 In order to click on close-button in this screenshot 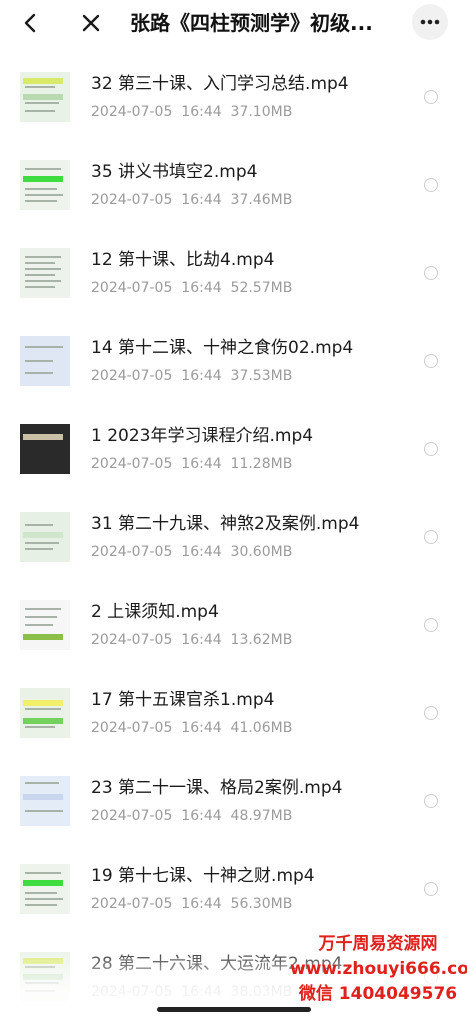, I will do `click(91, 23)`.